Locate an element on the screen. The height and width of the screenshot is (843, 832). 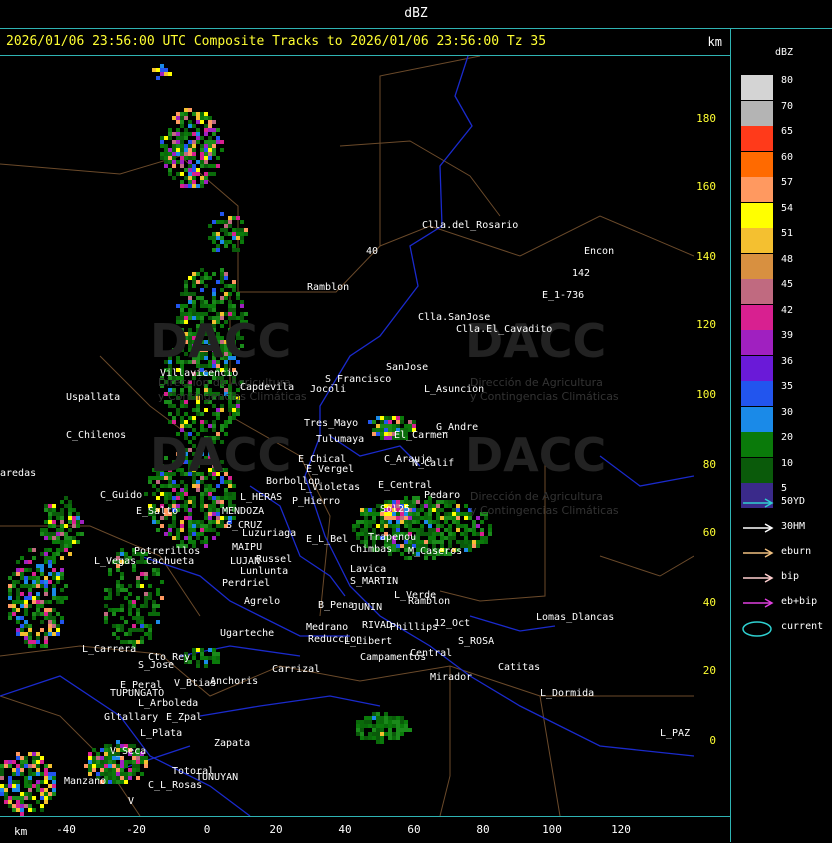
legend-swatch-label: 80 is located at coordinates (787, 80).